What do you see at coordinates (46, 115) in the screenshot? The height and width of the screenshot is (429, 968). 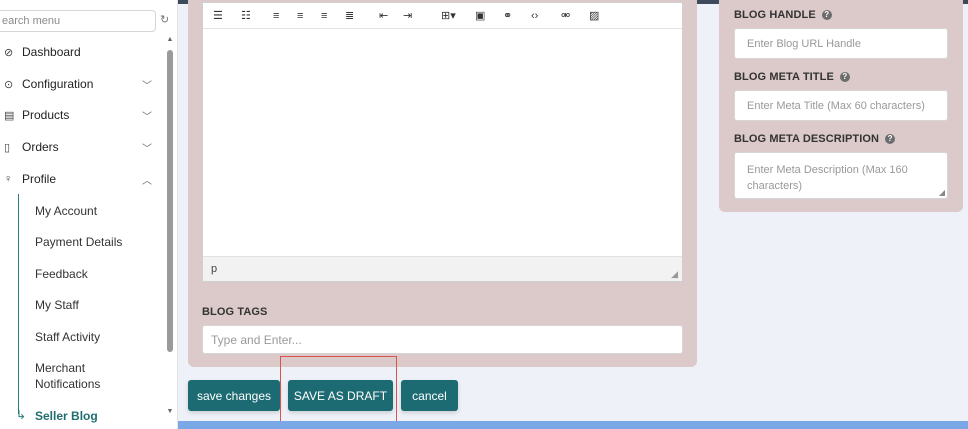 I see `sidebar-item-label: Products` at bounding box center [46, 115].